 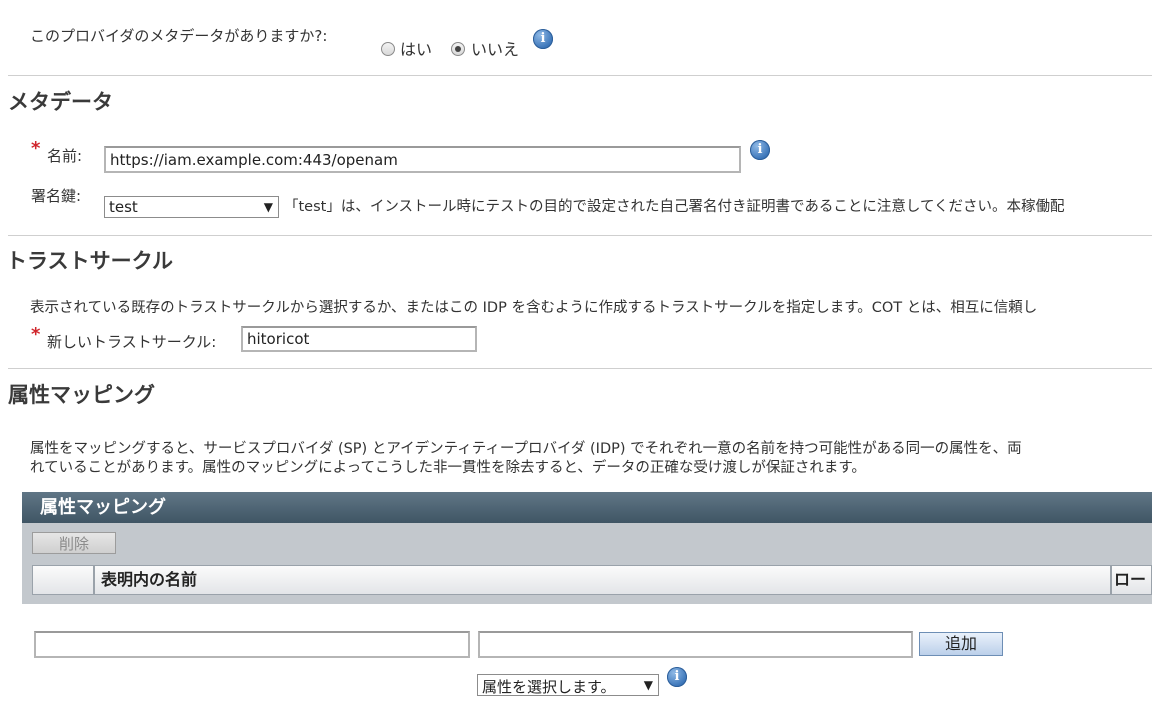 I want to click on column-header-local: ローカ, so click(x=1131, y=580).